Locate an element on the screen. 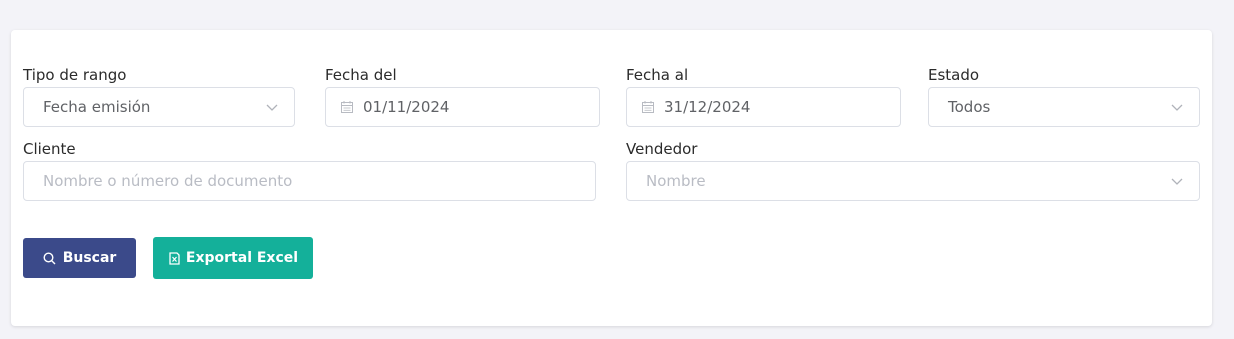 The image size is (1234, 339). date-from-value: 01/11/2024 is located at coordinates (406, 107).